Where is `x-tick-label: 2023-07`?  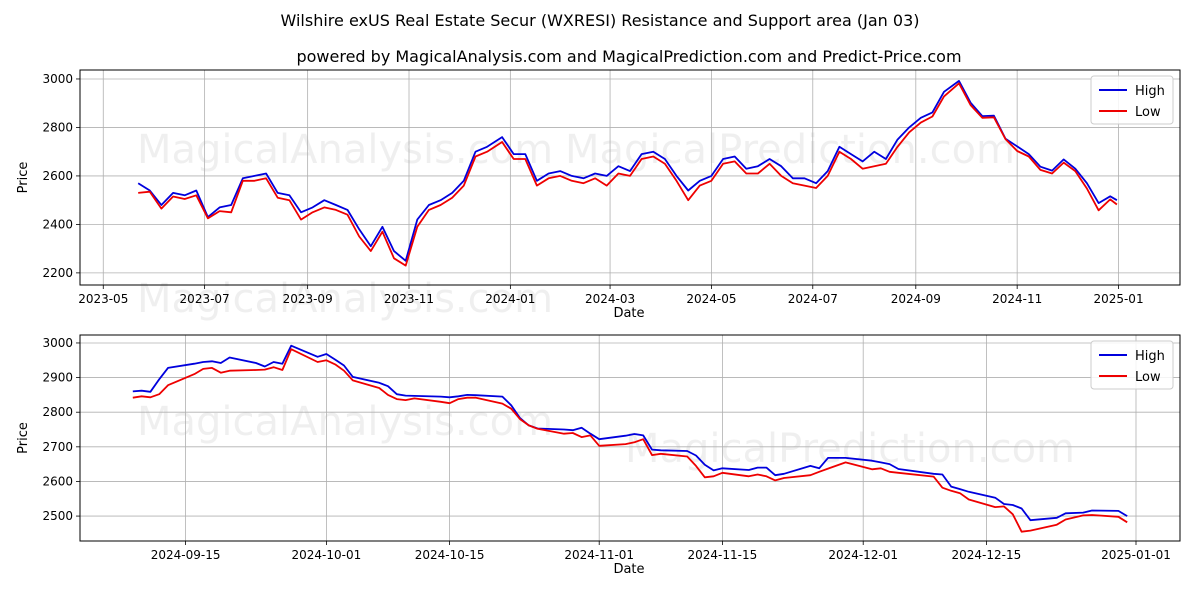 x-tick-label: 2023-07 is located at coordinates (205, 299).